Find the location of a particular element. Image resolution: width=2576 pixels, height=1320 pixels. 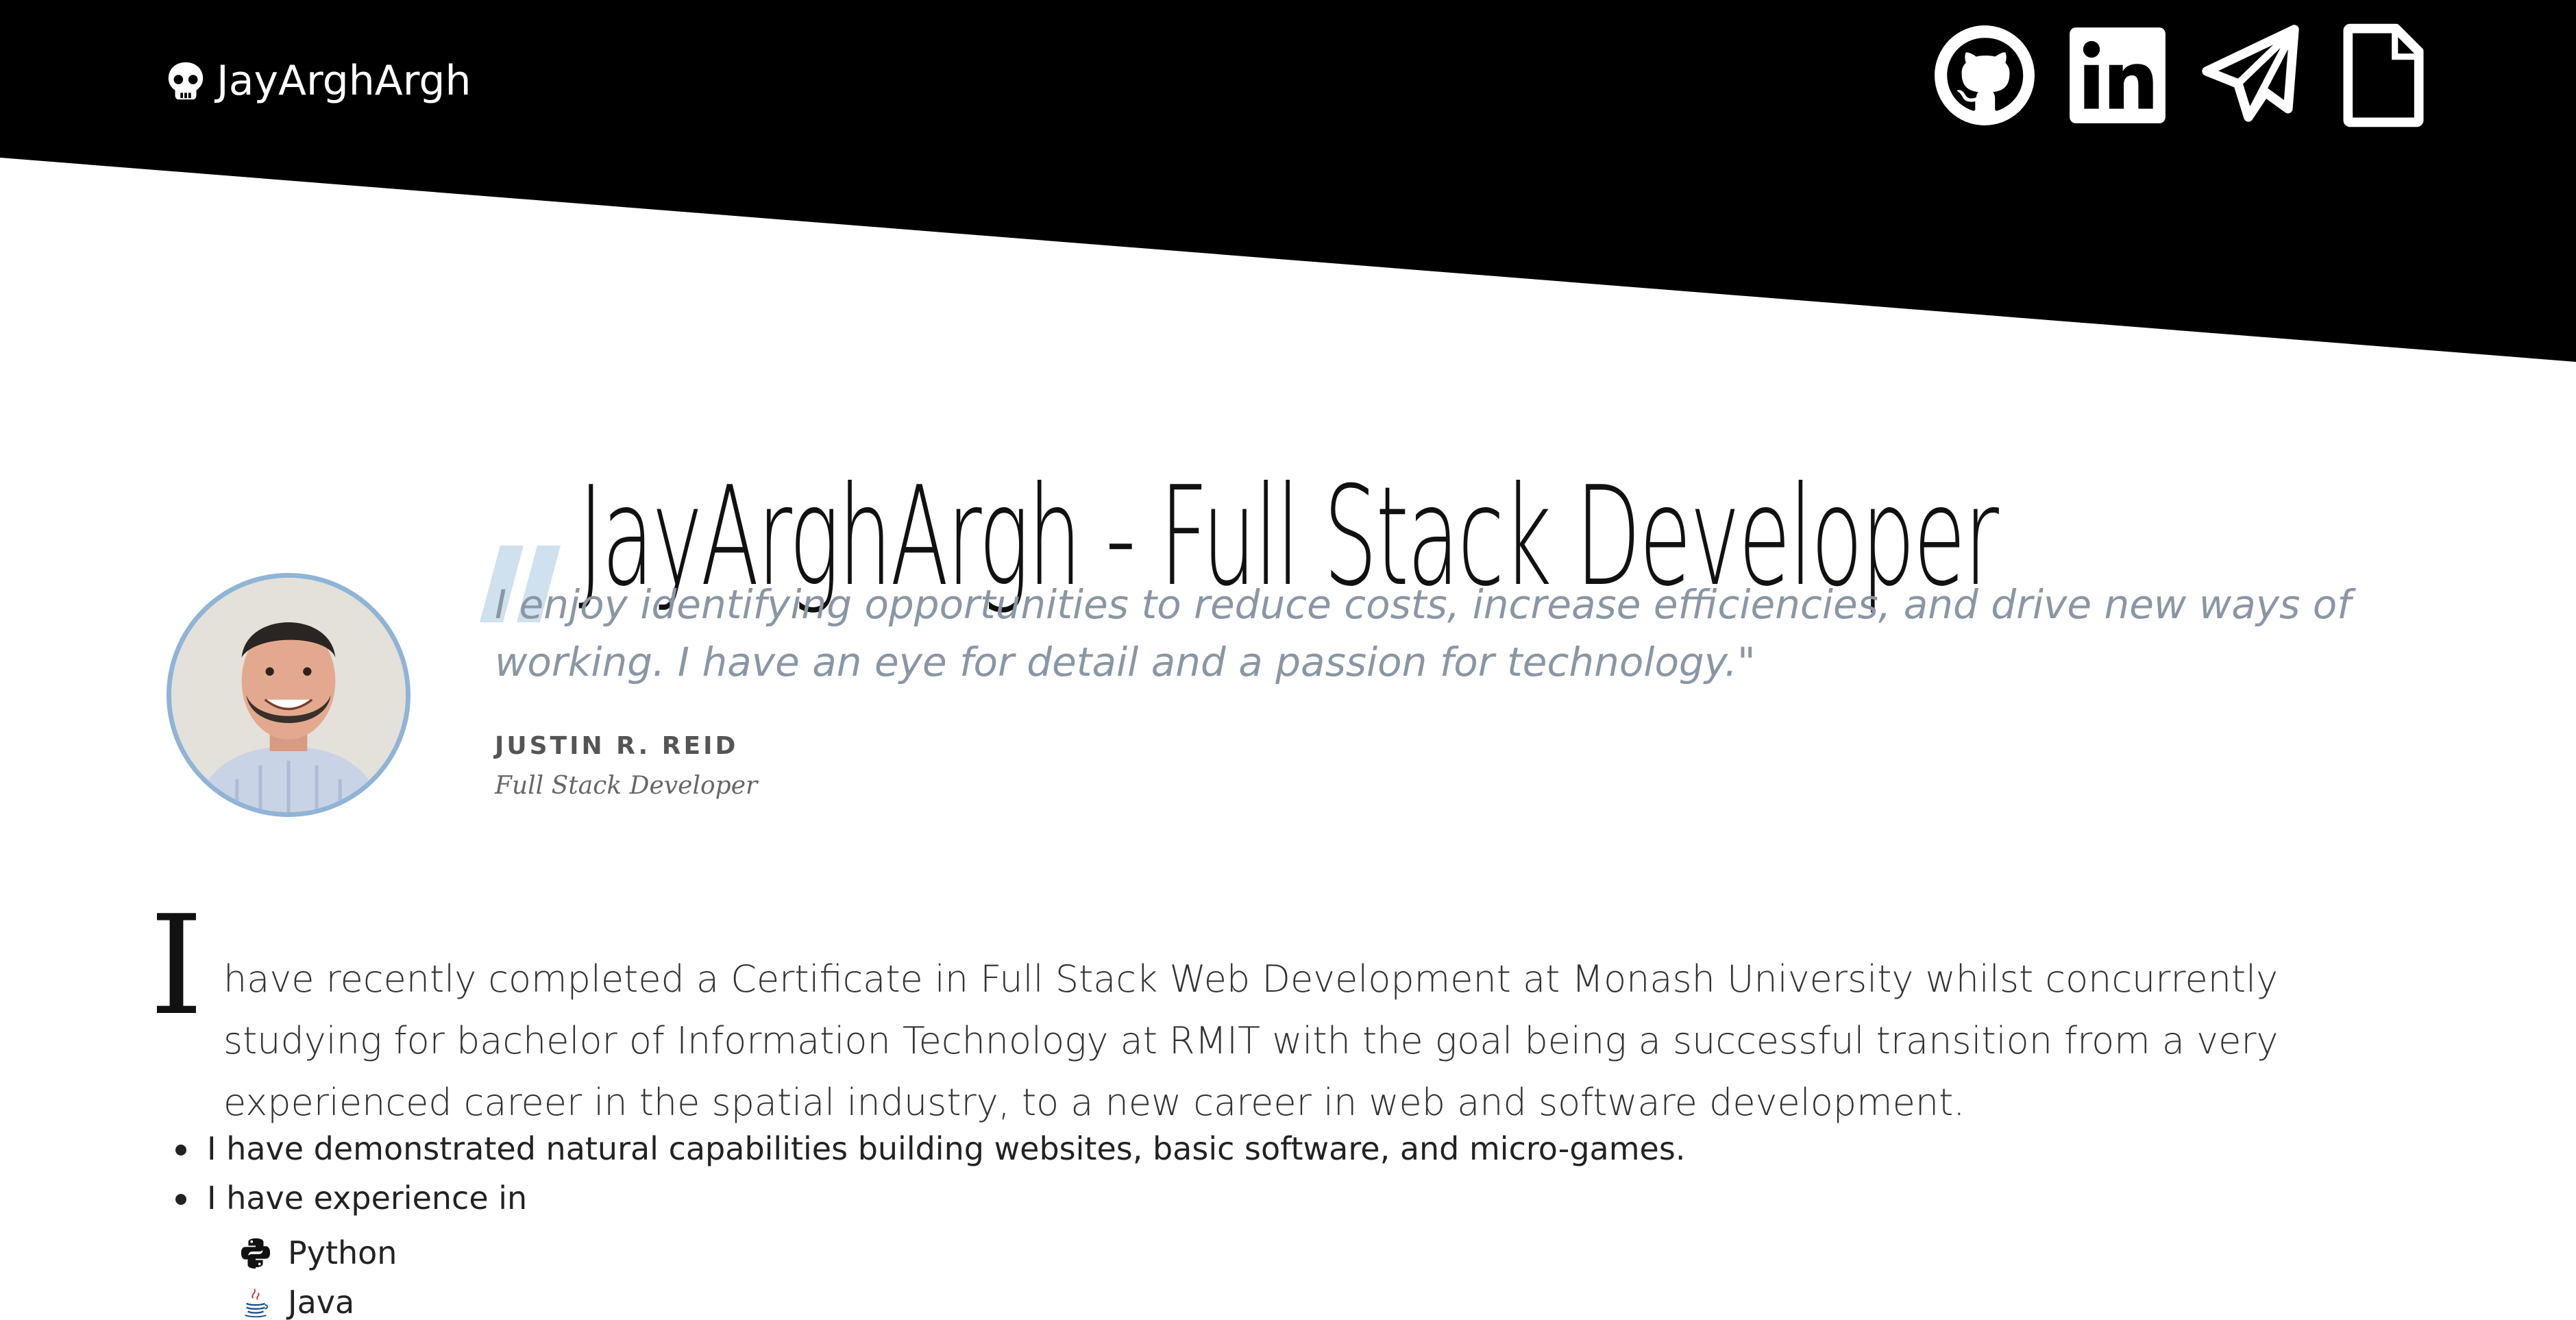

skills-list: Python Java is located at coordinates (319, 1274).